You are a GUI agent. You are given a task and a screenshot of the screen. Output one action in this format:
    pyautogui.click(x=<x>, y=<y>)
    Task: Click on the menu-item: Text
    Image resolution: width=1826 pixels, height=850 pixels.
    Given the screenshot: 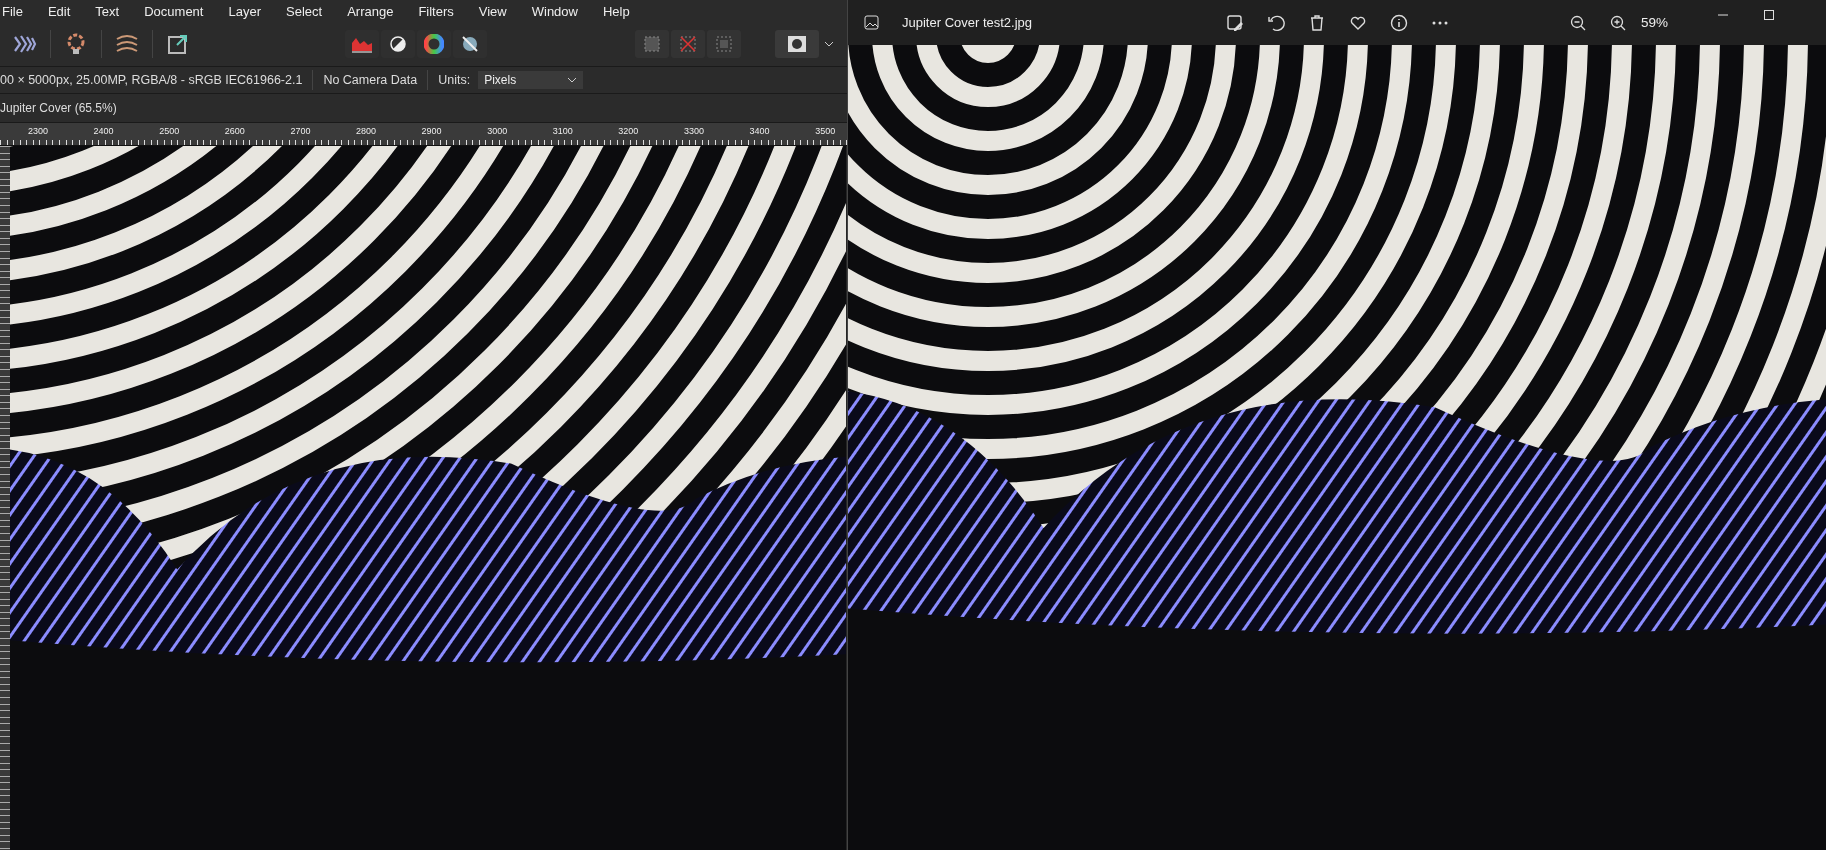 What is the action you would take?
    pyautogui.click(x=113, y=11)
    